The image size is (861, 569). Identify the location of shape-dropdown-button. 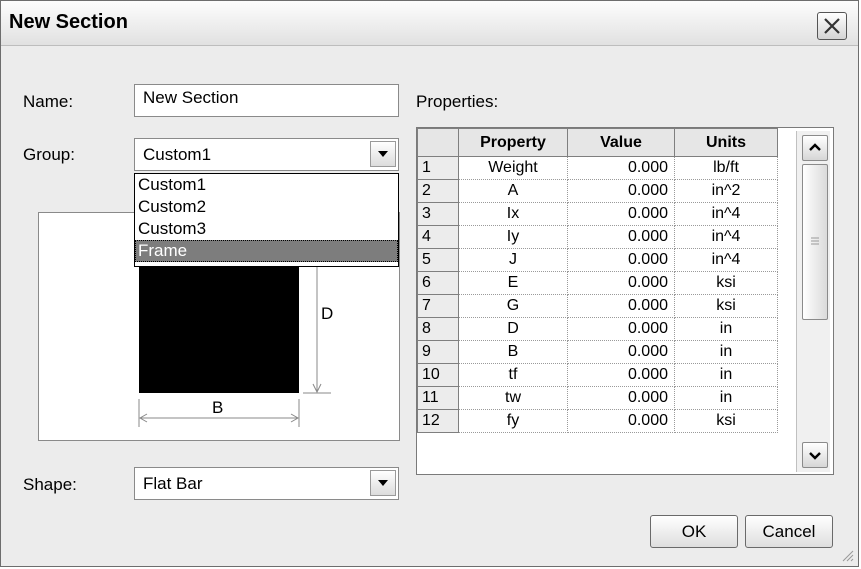
(383, 483).